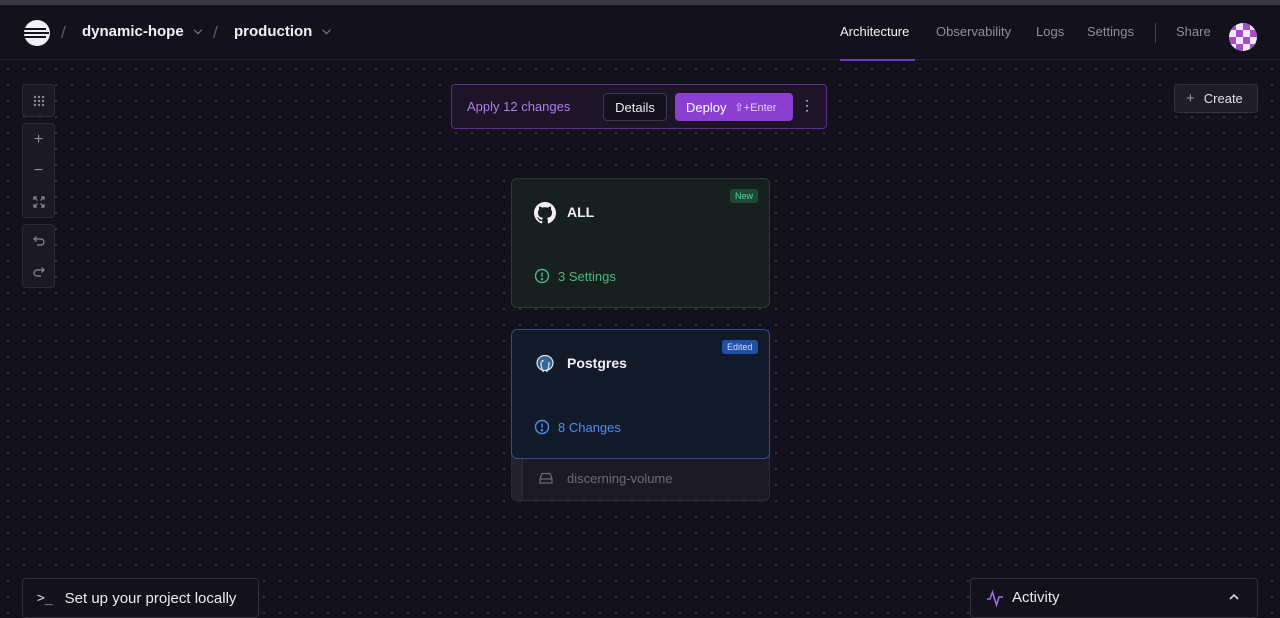 The image size is (1280, 618). Describe the element at coordinates (640, 243) in the screenshot. I see `service-card-all: ALL New 3 Settings` at that location.